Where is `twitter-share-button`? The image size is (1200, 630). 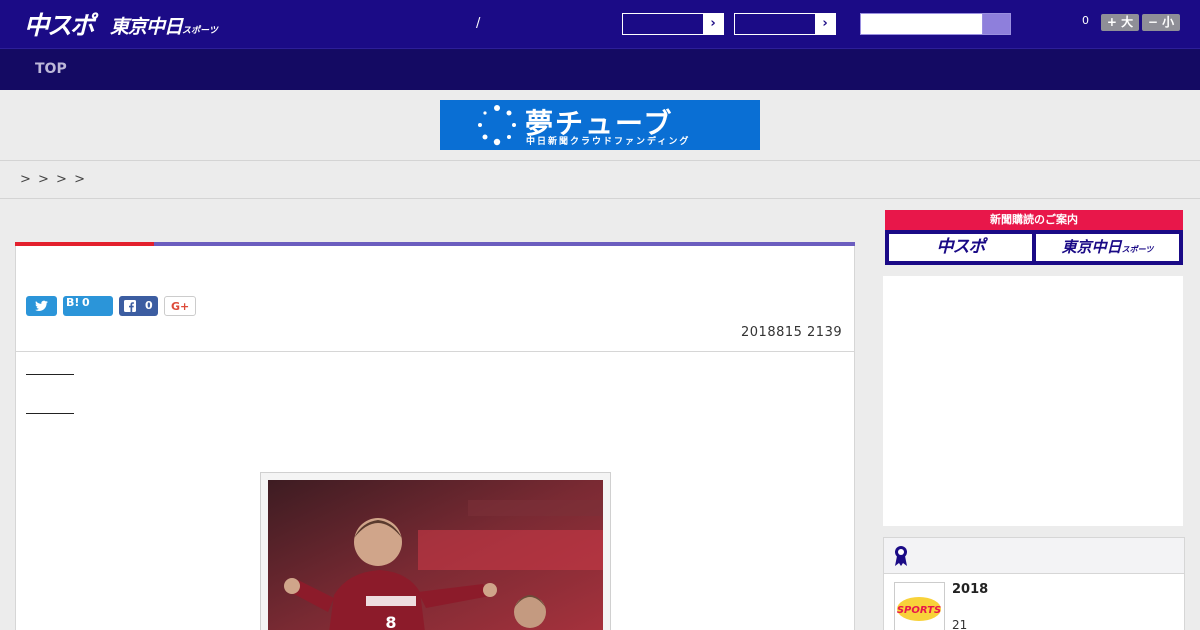 twitter-share-button is located at coordinates (41, 306).